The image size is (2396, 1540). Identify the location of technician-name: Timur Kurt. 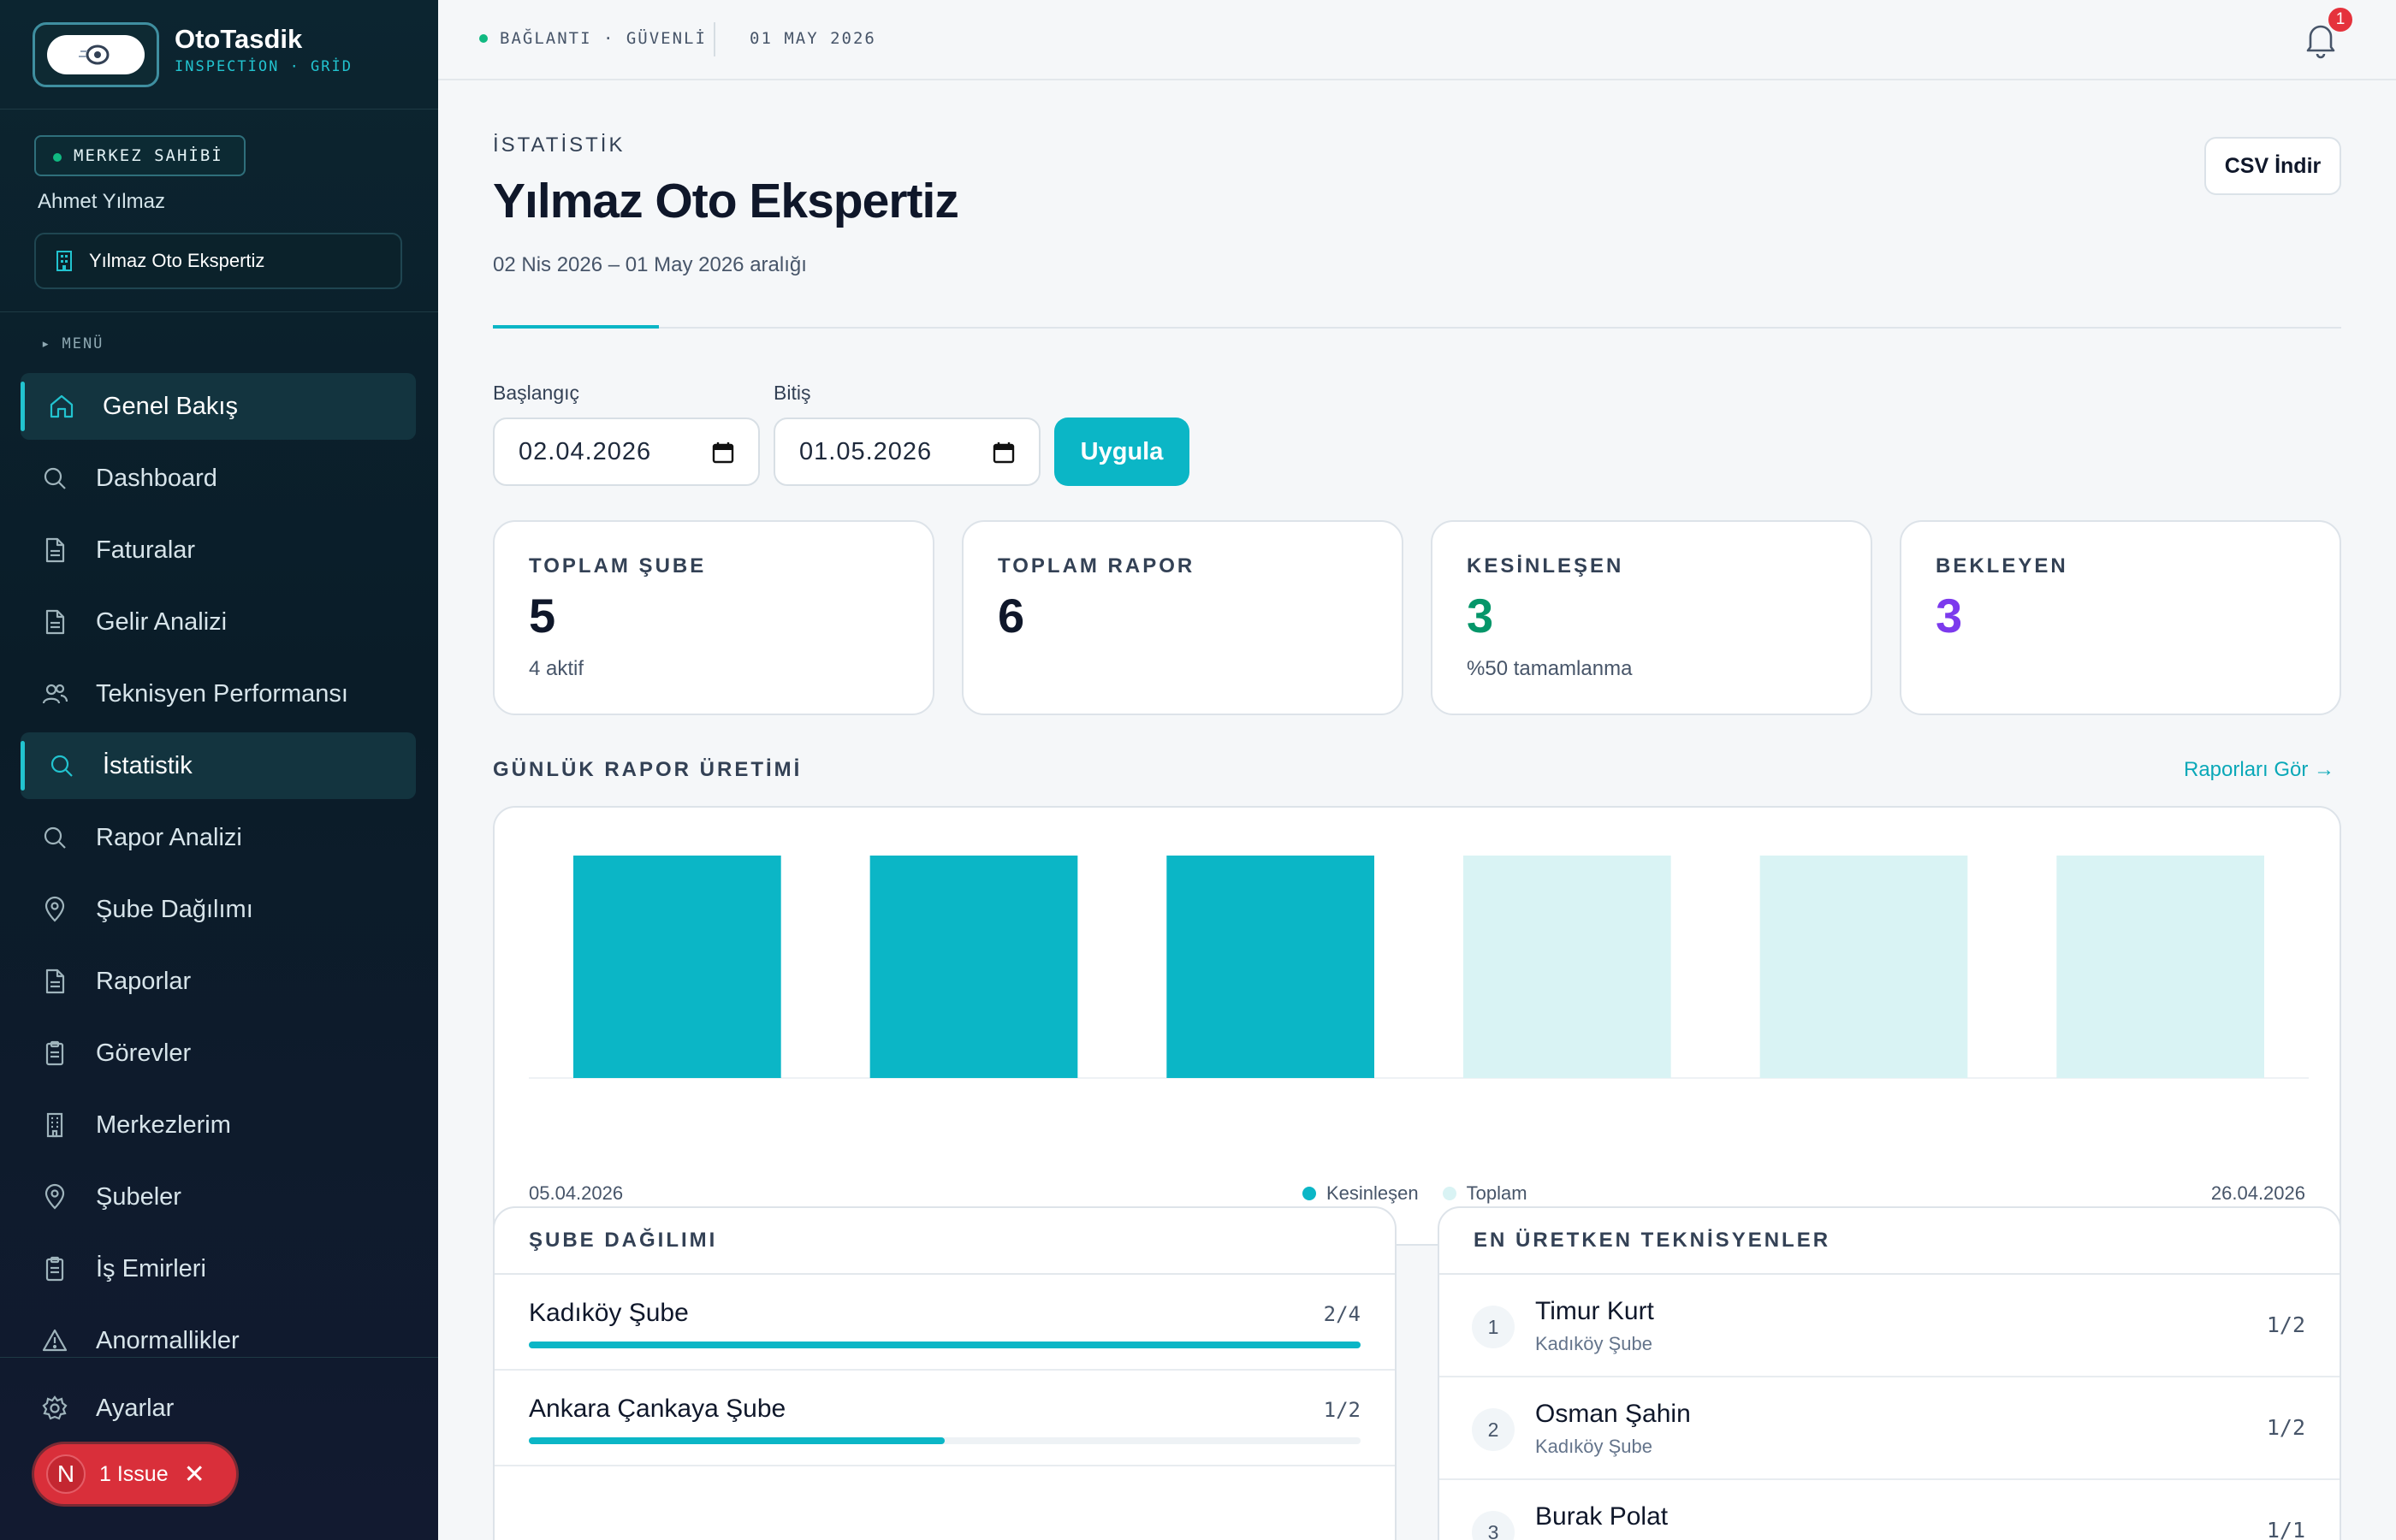
(1594, 1311).